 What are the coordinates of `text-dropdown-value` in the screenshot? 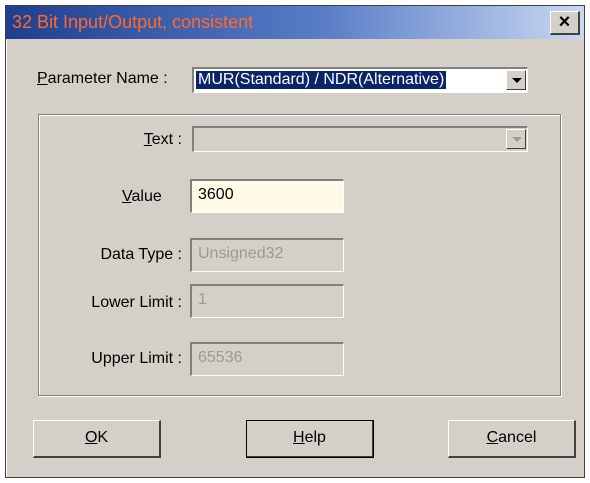 It's located at (198, 139).